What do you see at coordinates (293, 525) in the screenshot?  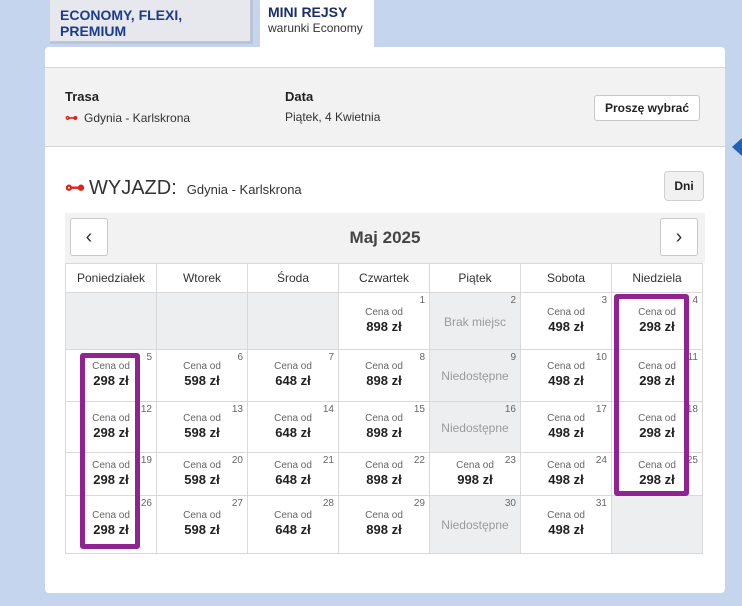 I see `calendar-day-cell: 28 Cena od 648 zł` at bounding box center [293, 525].